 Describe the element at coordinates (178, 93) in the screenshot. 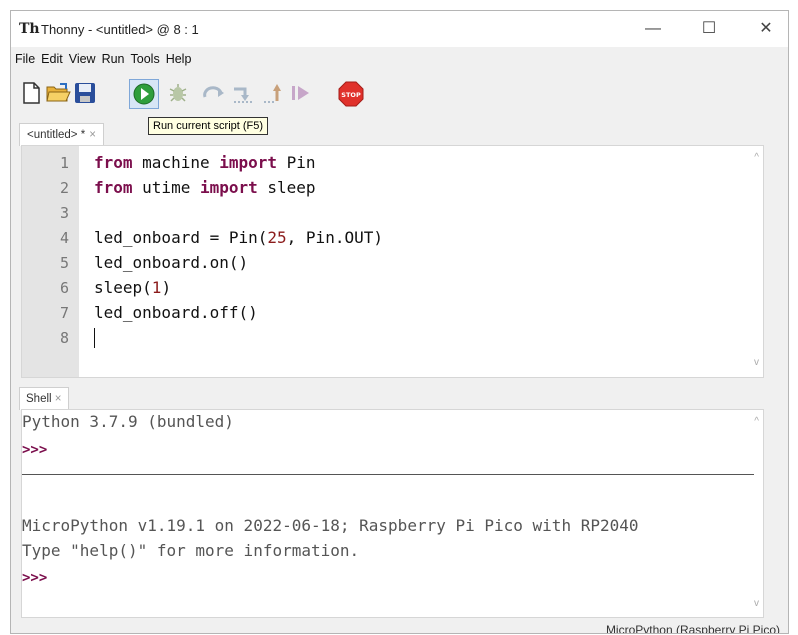

I see `debug-icon` at that location.